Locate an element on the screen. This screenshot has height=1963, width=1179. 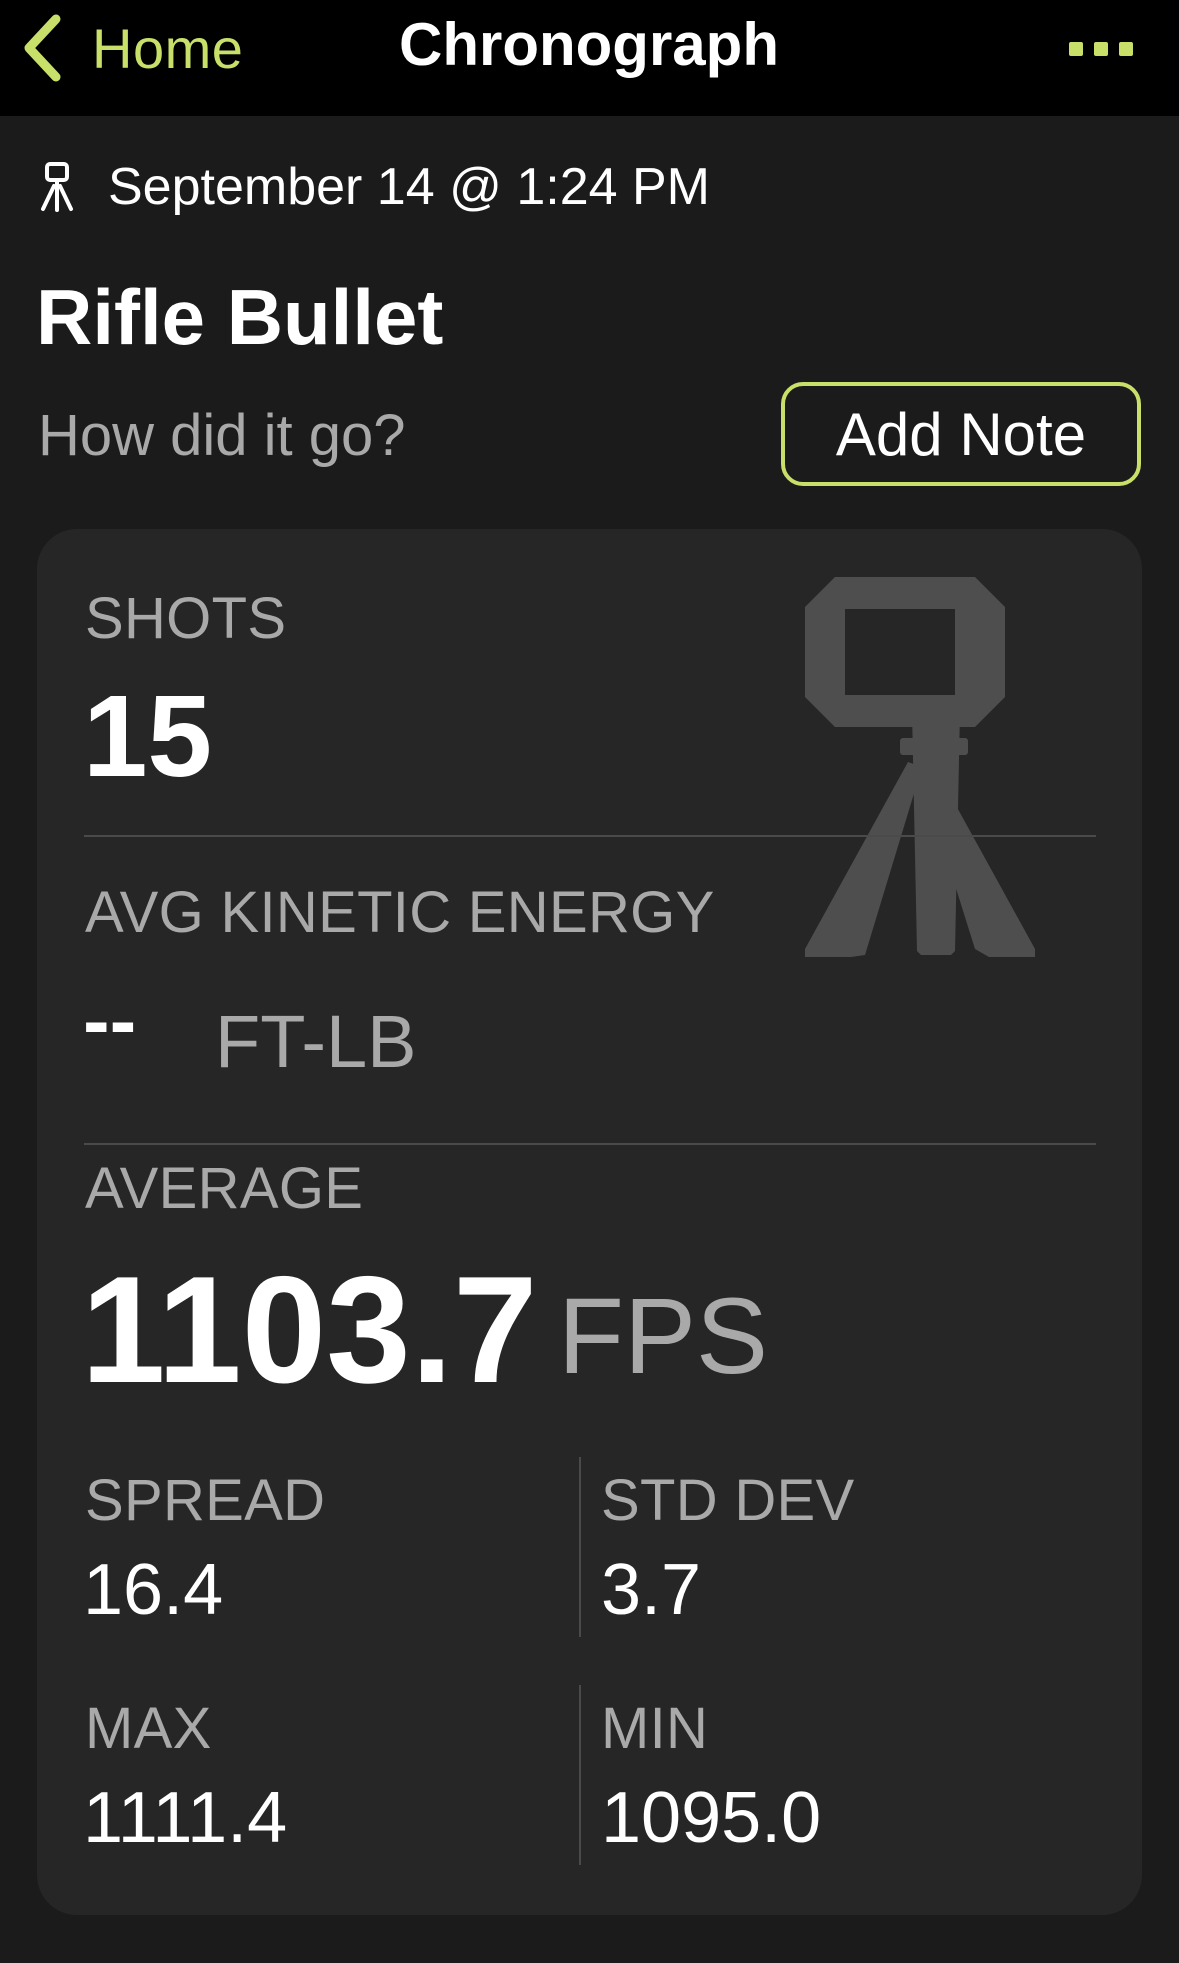
spread-value: 16.4 is located at coordinates (153, 1590).